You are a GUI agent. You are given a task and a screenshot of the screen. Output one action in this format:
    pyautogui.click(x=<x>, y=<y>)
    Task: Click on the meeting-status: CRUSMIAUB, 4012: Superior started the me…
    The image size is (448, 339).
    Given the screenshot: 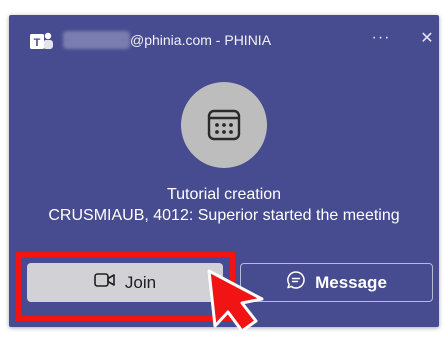 What is the action you would take?
    pyautogui.click(x=224, y=215)
    